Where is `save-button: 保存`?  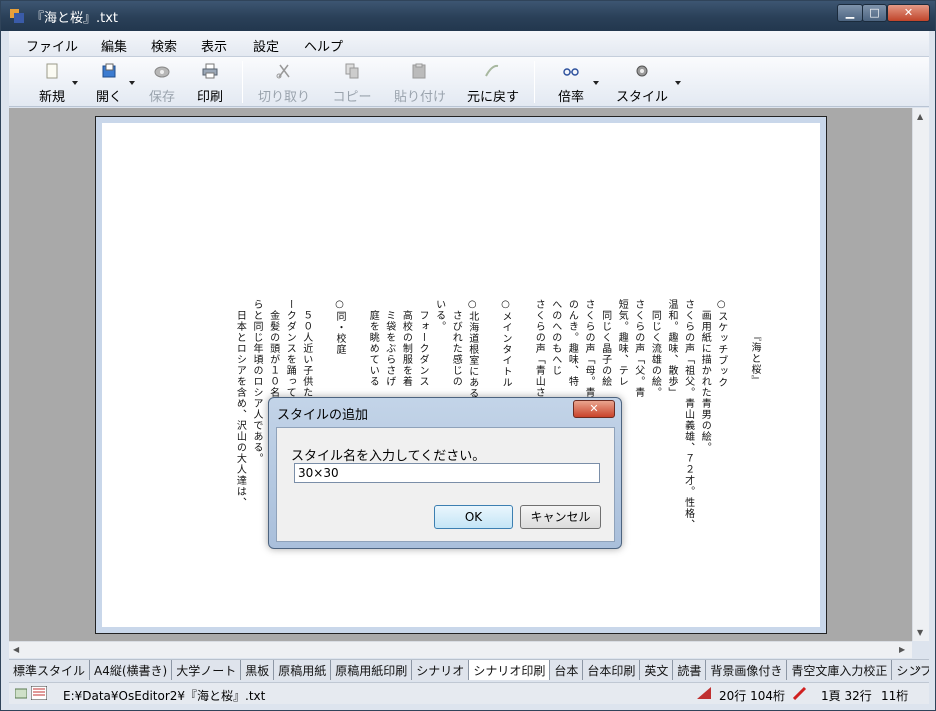
save-button: 保存 is located at coordinates (162, 84).